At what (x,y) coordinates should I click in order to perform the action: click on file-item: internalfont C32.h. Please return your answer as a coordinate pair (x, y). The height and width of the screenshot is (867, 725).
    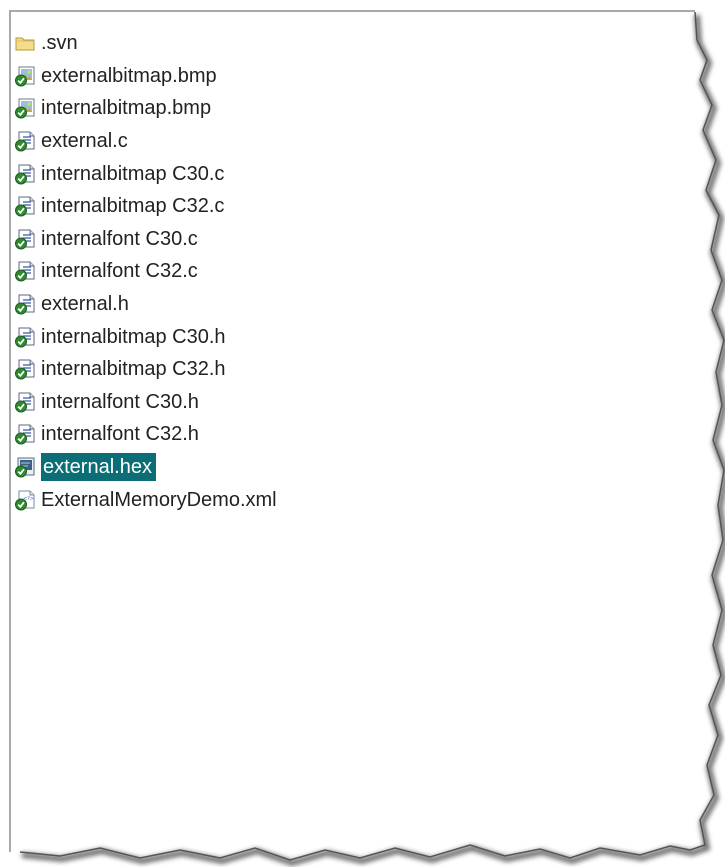
    Looking at the image, I should click on (147, 434).